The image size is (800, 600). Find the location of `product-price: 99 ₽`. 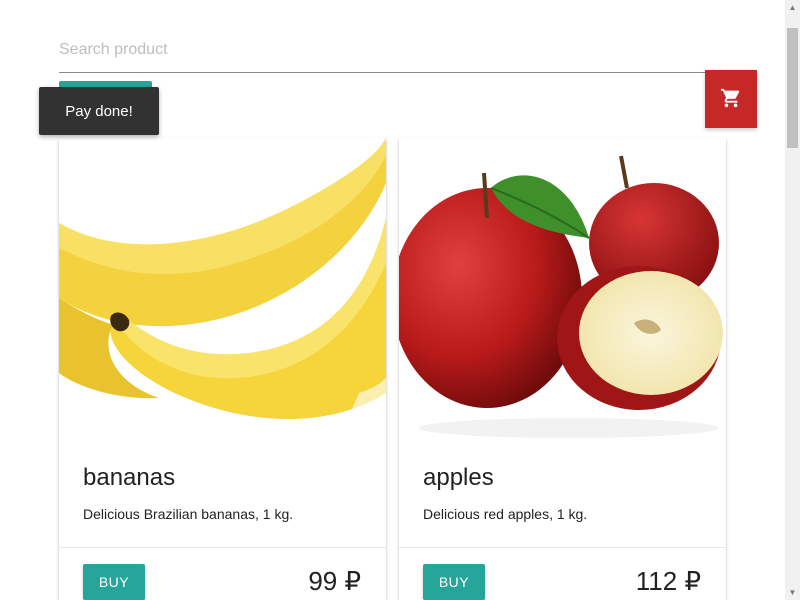

product-price: 99 ₽ is located at coordinates (334, 581).